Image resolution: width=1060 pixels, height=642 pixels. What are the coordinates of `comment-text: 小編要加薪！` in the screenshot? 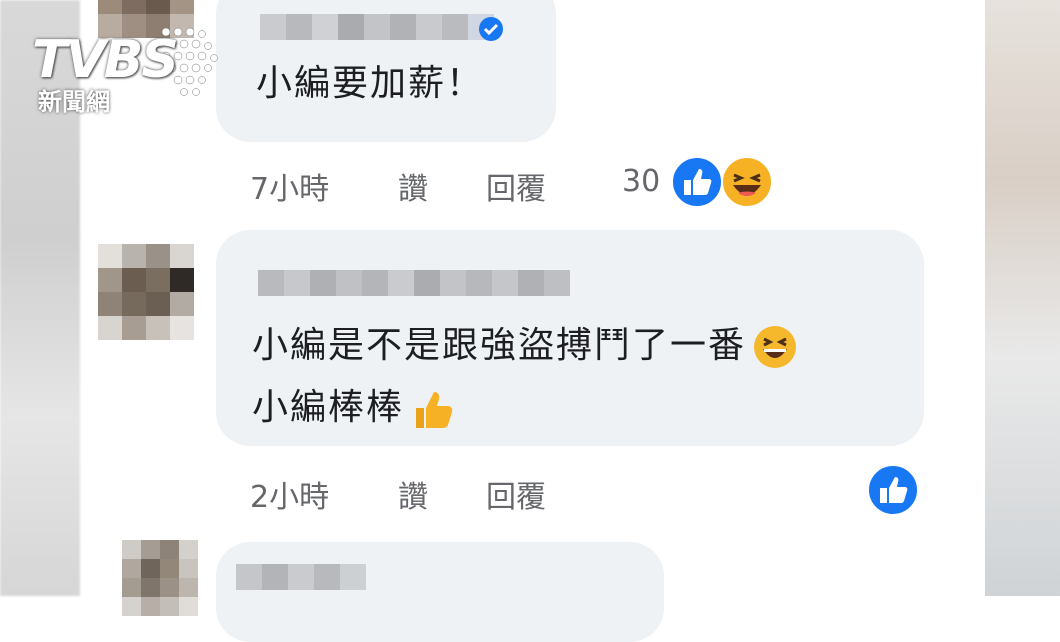 It's located at (370, 83).